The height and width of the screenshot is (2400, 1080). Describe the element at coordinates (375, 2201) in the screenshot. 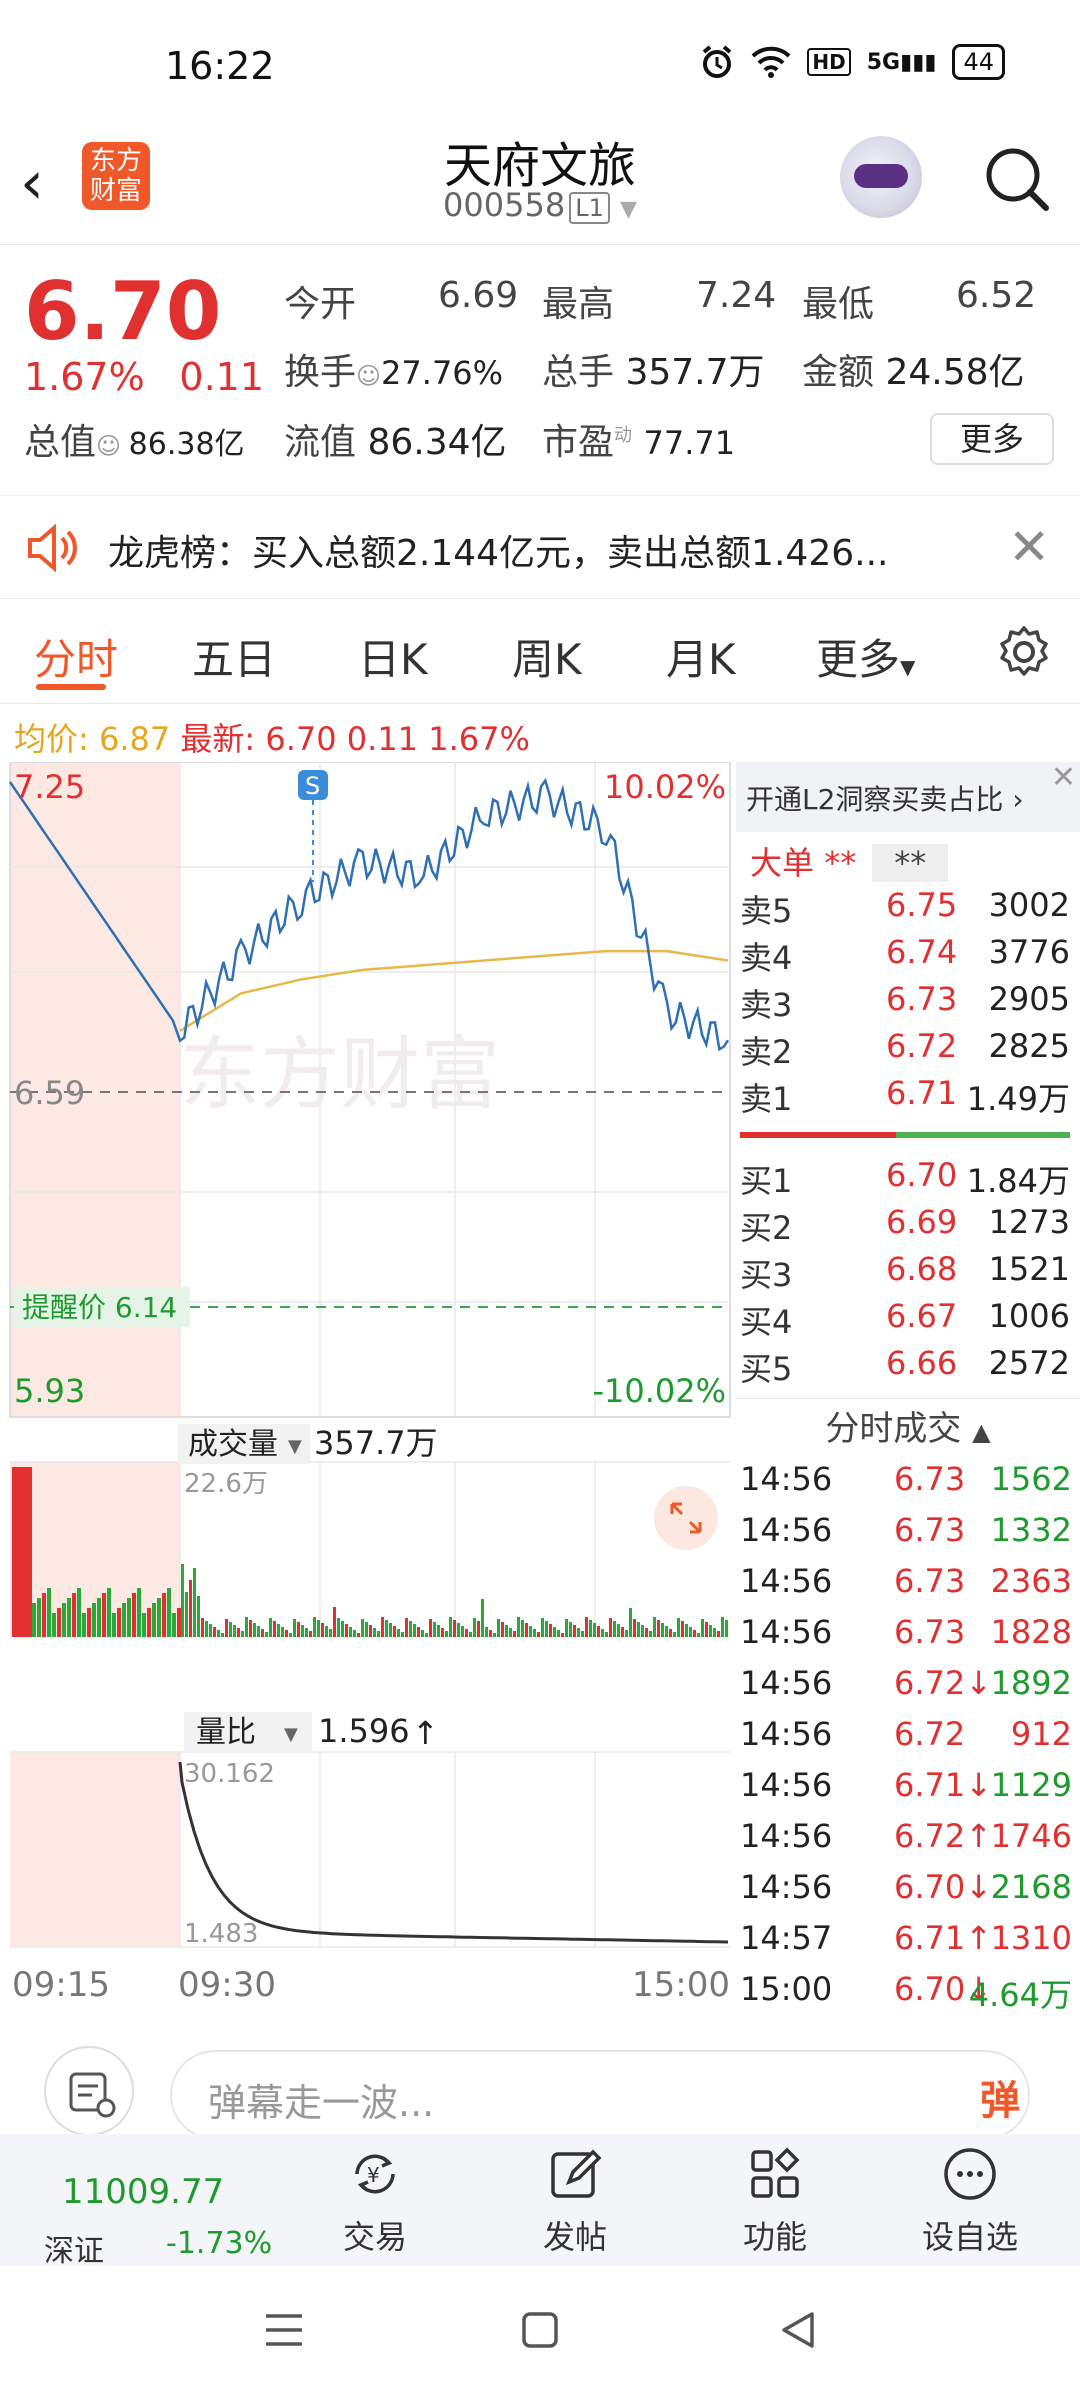

I see `nav-trade: ¥ 交易` at that location.